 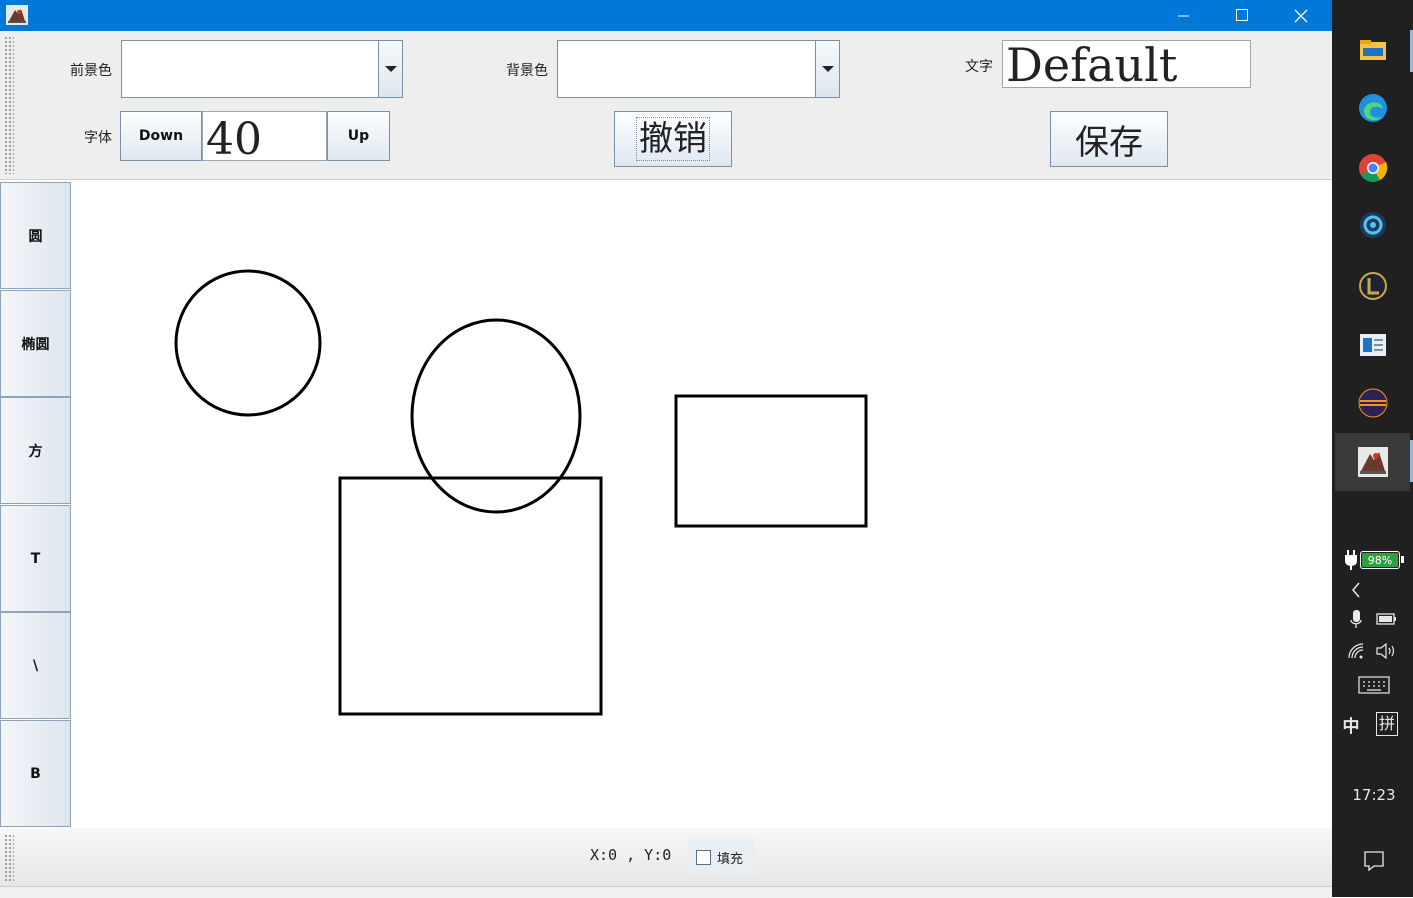 What do you see at coordinates (9, 105) in the screenshot?
I see `toolbar-drag-grip` at bounding box center [9, 105].